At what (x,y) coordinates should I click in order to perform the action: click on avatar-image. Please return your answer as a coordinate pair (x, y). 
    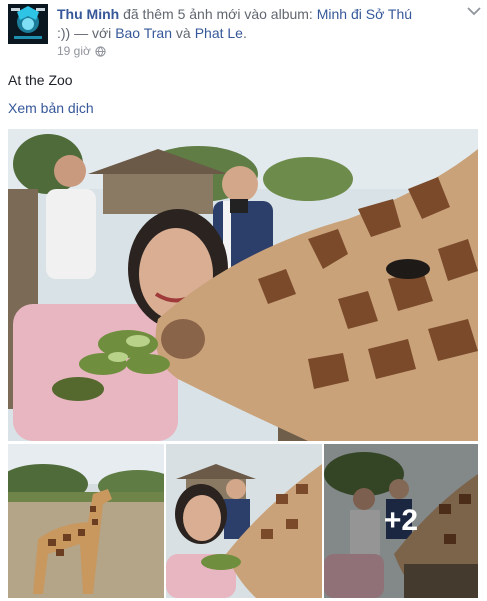
    Looking at the image, I should click on (28, 24).